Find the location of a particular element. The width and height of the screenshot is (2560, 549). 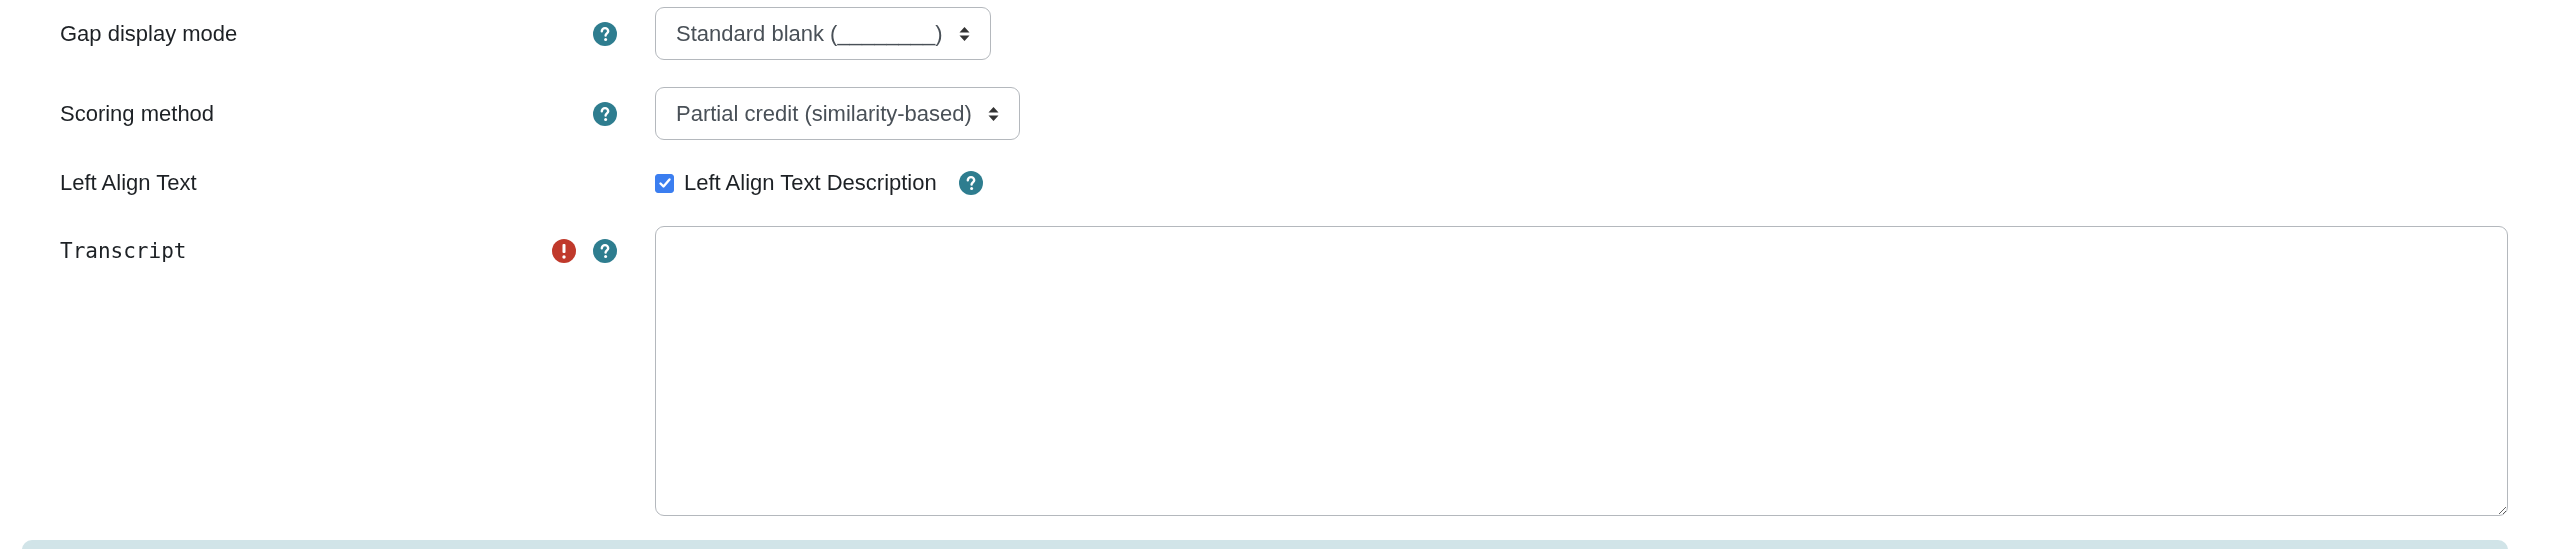

checkbox is located at coordinates (664, 183).